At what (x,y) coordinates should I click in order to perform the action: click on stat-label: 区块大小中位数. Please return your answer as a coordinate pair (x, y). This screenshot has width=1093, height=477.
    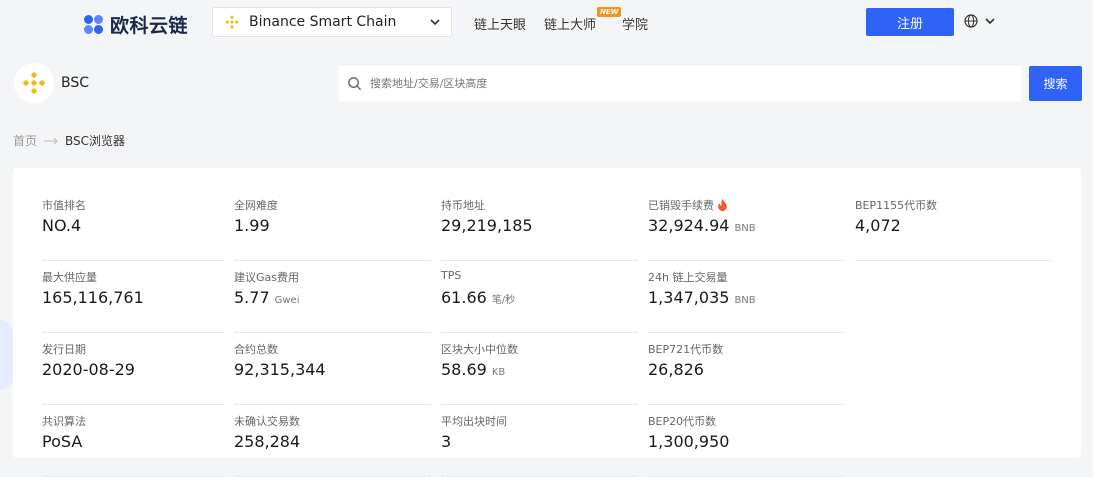
    Looking at the image, I should click on (479, 349).